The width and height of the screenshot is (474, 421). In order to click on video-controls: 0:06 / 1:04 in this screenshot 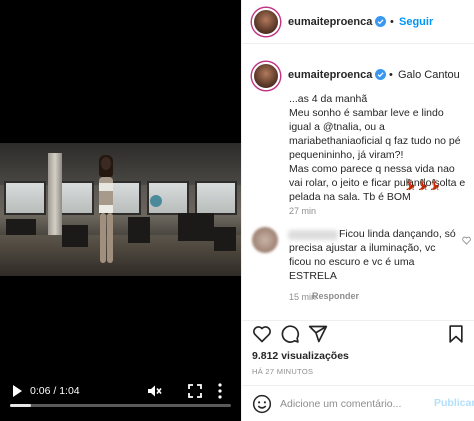, I will do `click(120, 391)`.